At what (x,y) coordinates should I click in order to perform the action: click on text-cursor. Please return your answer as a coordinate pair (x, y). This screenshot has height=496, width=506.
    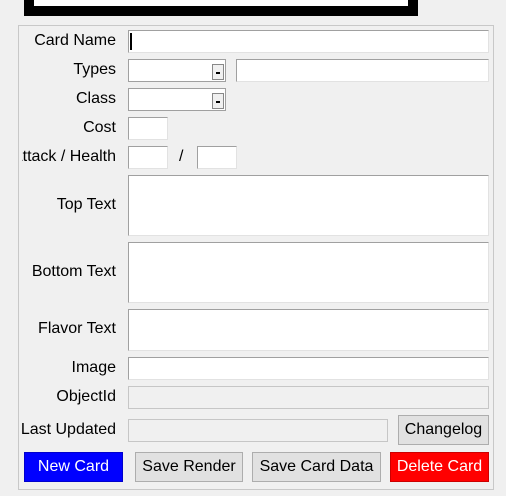
    Looking at the image, I should click on (131, 41).